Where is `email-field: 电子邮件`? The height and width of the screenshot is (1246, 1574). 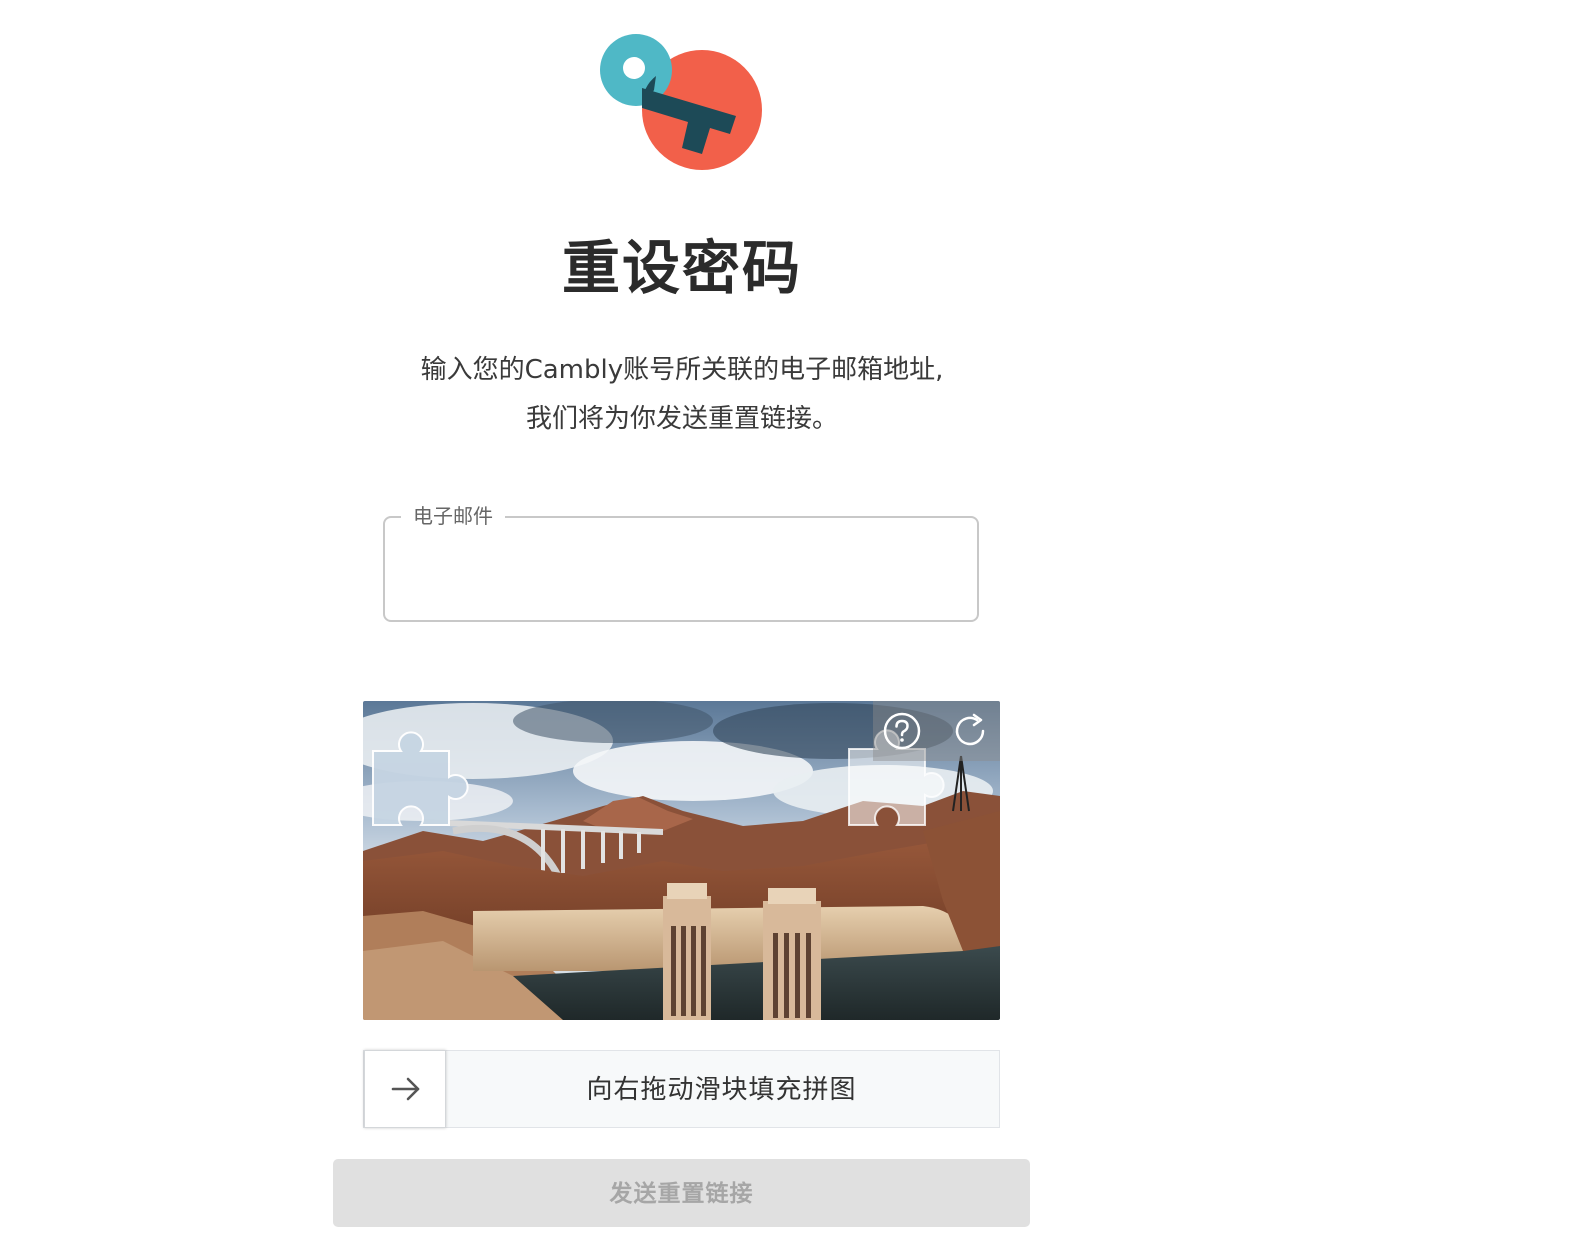 email-field: 电子邮件 is located at coordinates (681, 562).